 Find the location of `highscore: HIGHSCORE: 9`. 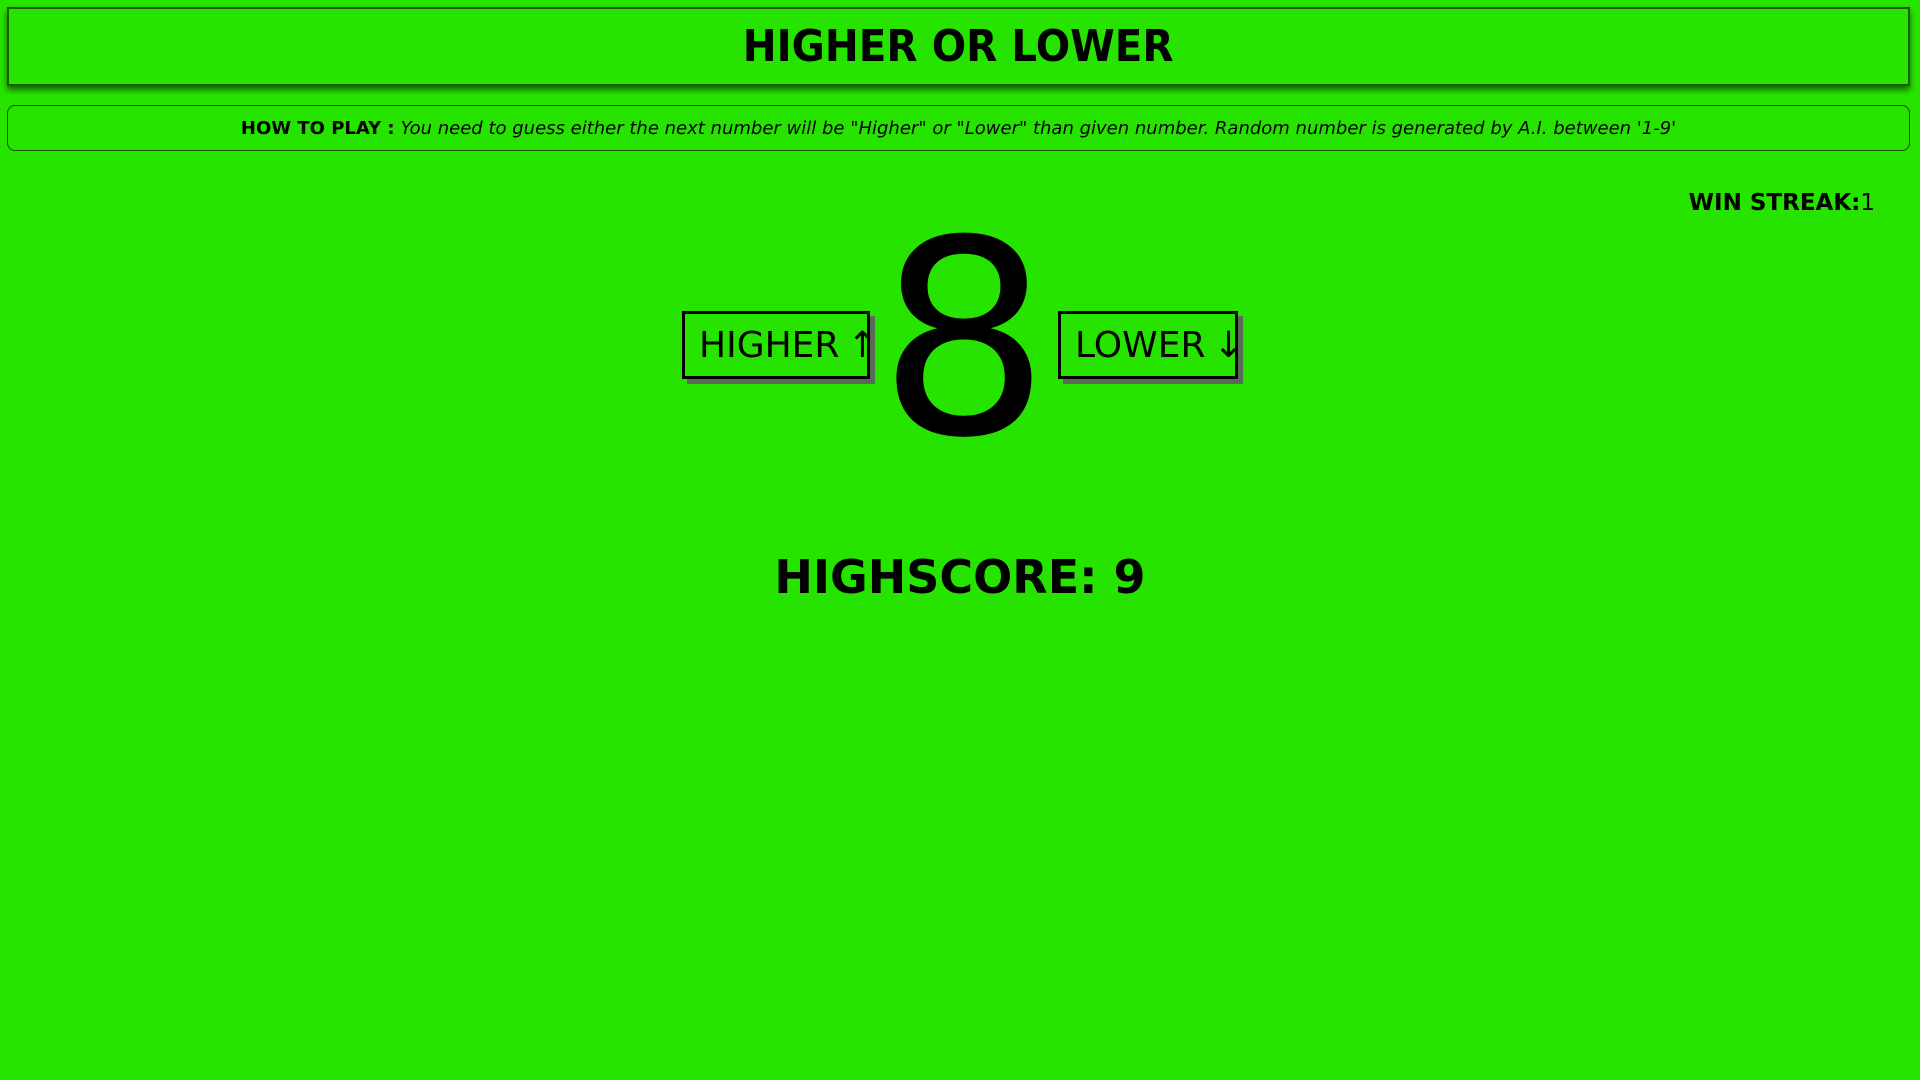

highscore: HIGHSCORE: 9 is located at coordinates (960, 577).